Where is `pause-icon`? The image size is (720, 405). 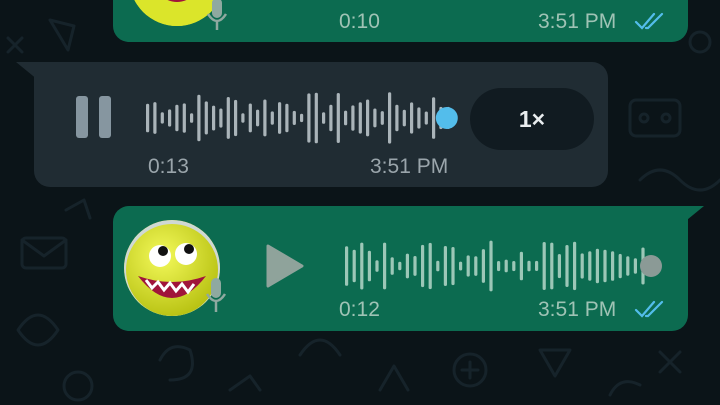 pause-icon is located at coordinates (94, 117).